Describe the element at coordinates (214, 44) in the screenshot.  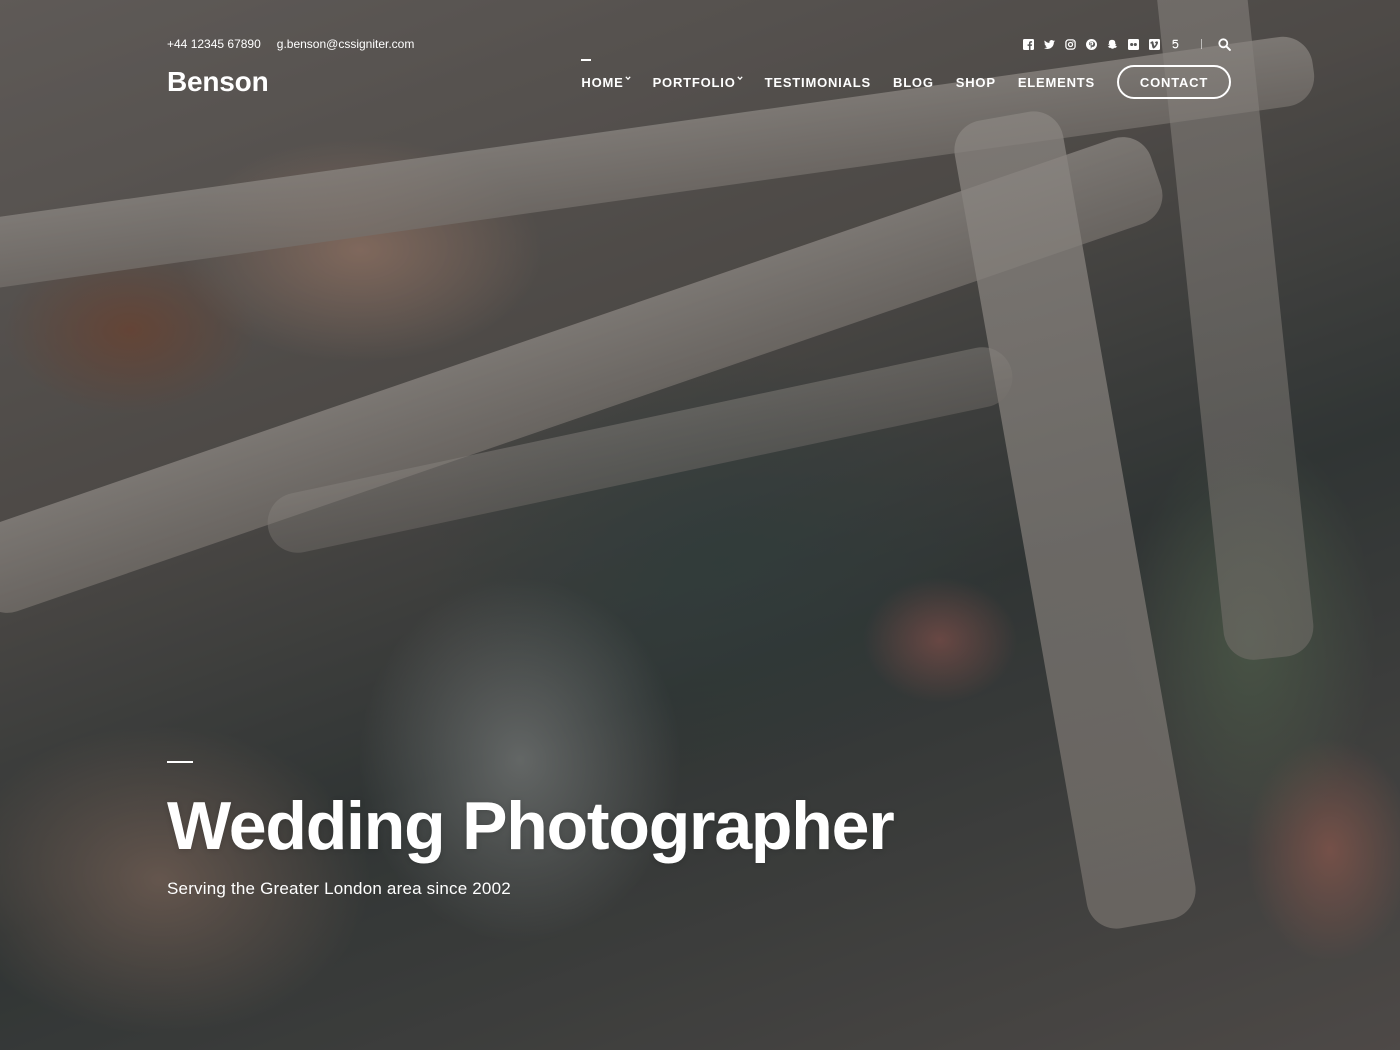
I see `phone-number: +44 12345 67890` at that location.